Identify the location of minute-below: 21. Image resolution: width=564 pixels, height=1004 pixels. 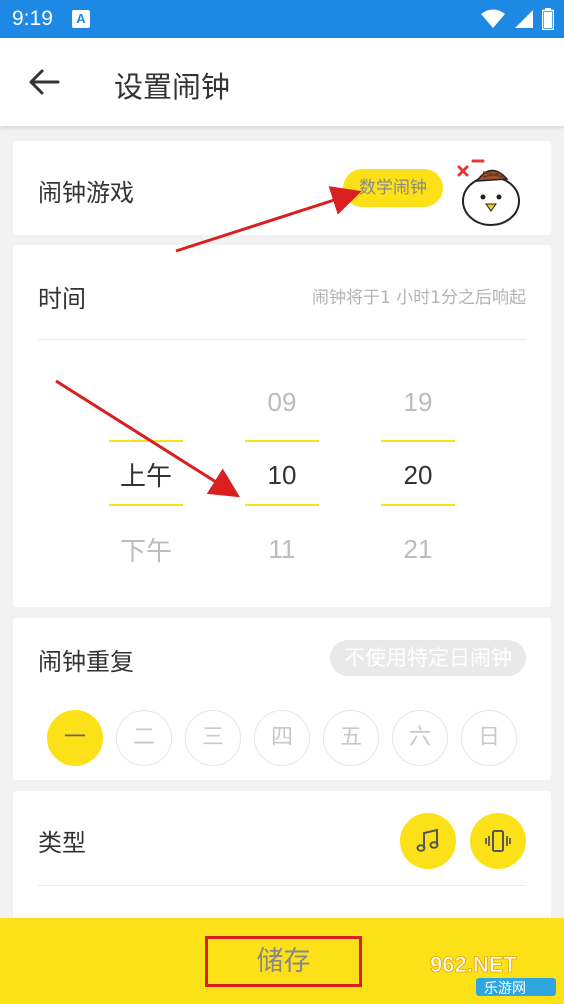
(418, 549).